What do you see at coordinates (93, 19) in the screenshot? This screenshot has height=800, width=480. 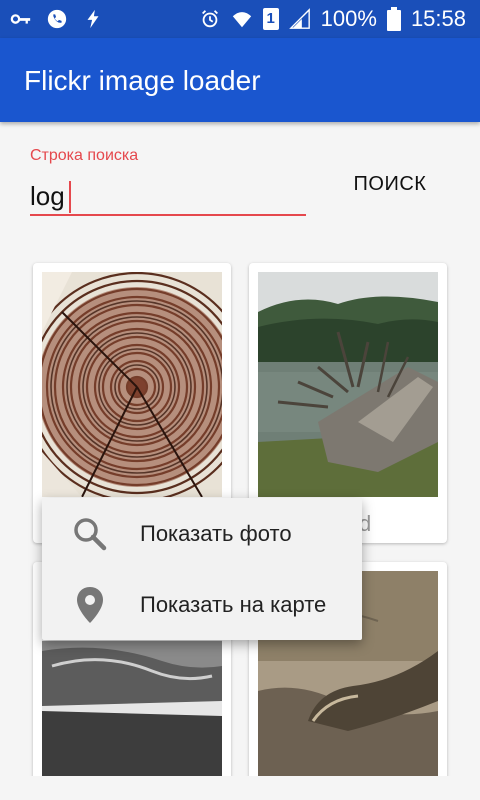 I see `bolt-icon` at bounding box center [93, 19].